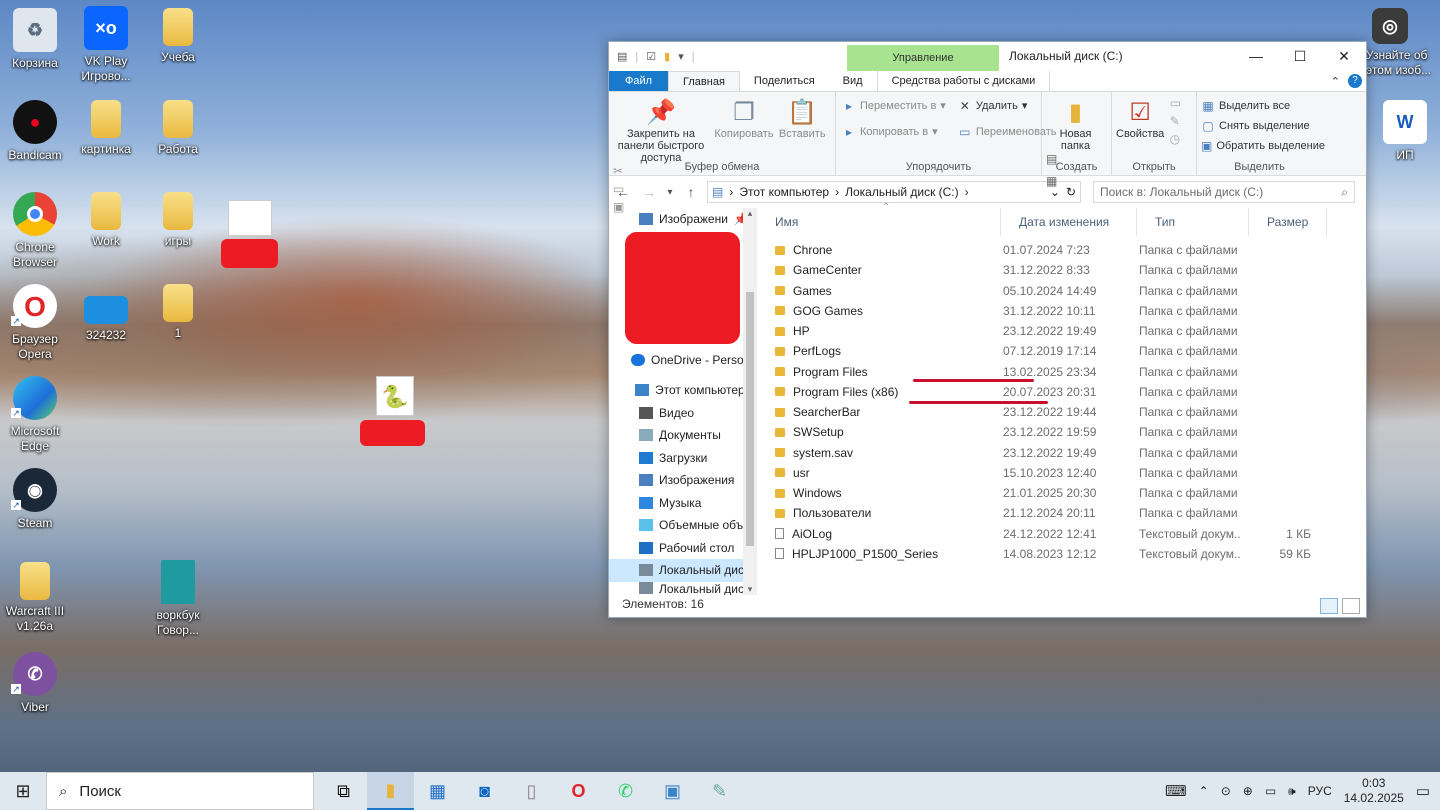  What do you see at coordinates (691, 192) in the screenshot?
I see `up-button: ↑` at bounding box center [691, 192].